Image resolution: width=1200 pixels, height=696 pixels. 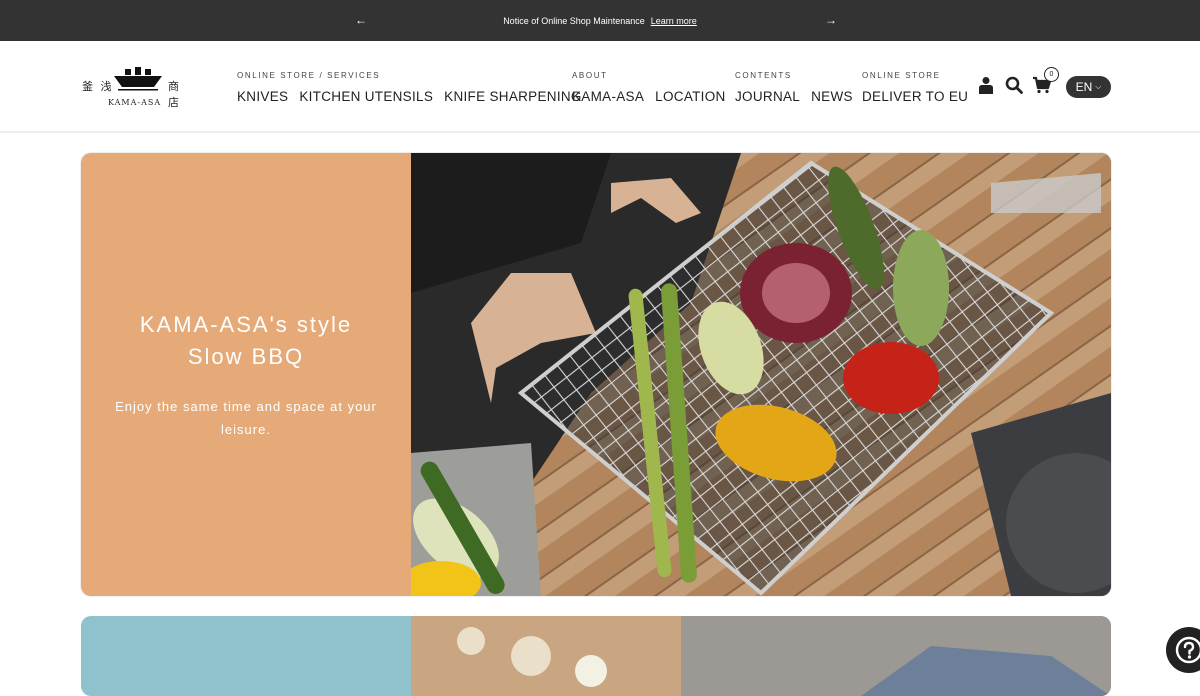 What do you see at coordinates (901, 75) in the screenshot?
I see `nav-category-label: ONLINE STORE` at bounding box center [901, 75].